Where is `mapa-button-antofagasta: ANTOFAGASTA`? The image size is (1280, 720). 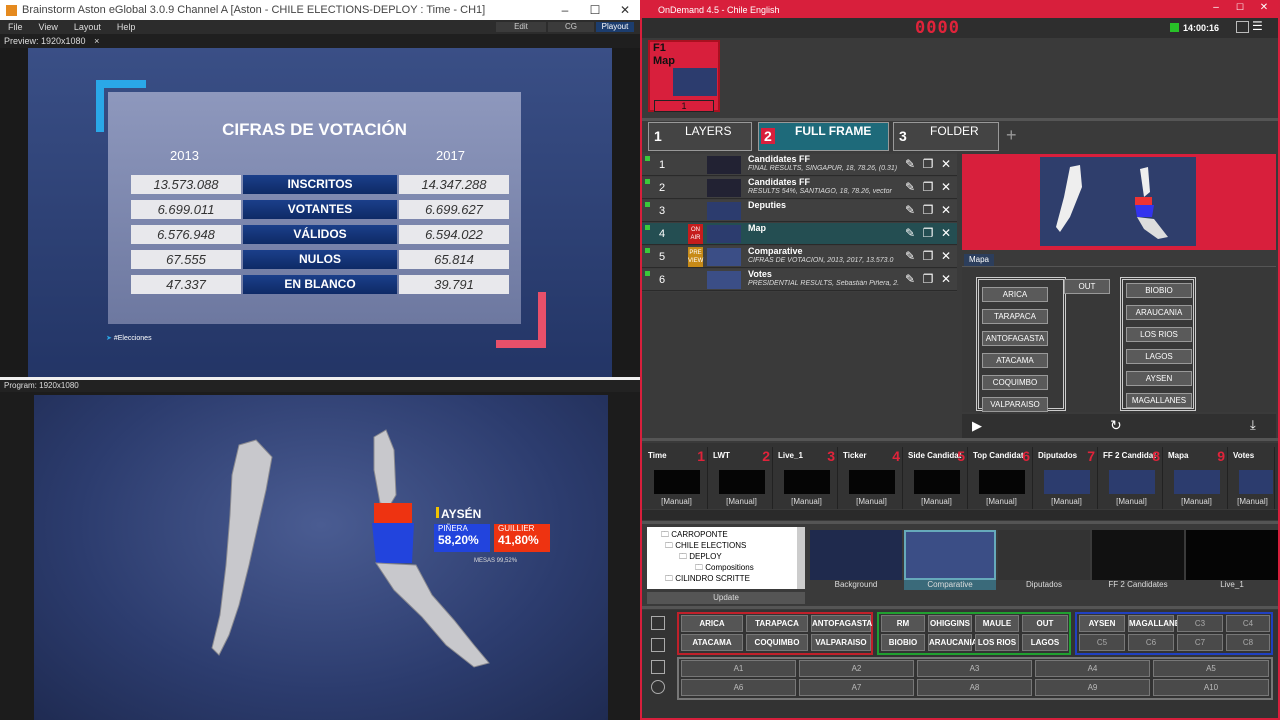
mapa-button-antofagasta: ANTOFAGASTA is located at coordinates (1015, 338).